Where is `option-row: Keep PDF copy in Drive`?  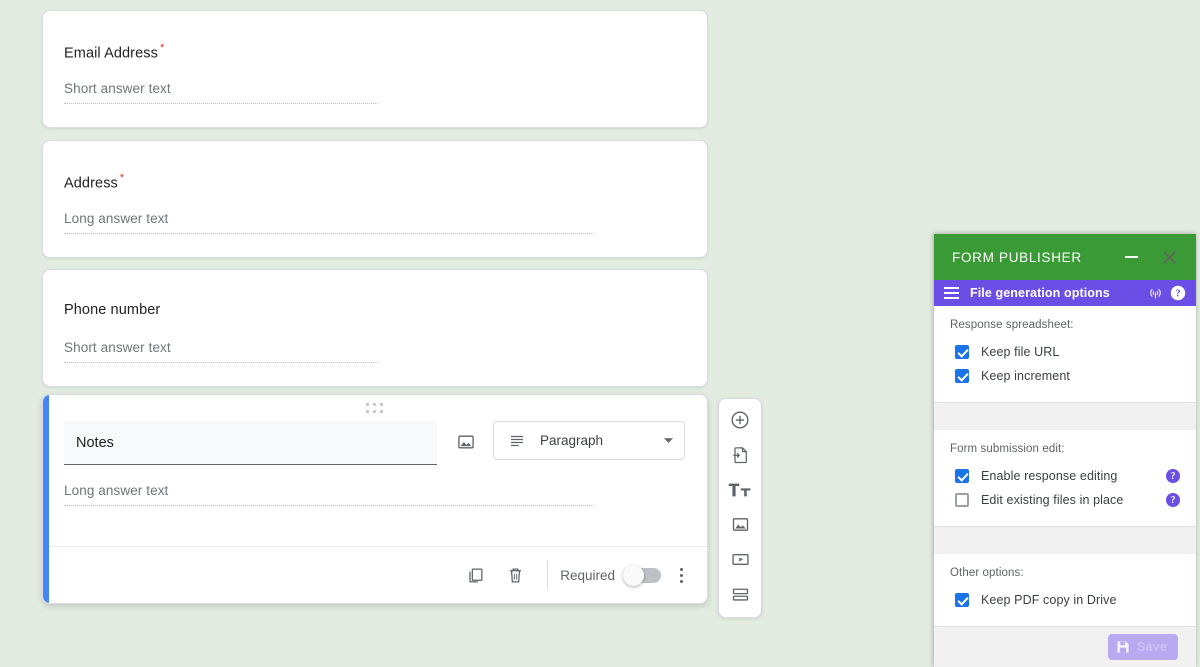 option-row: Keep PDF copy in Drive is located at coordinates (1065, 600).